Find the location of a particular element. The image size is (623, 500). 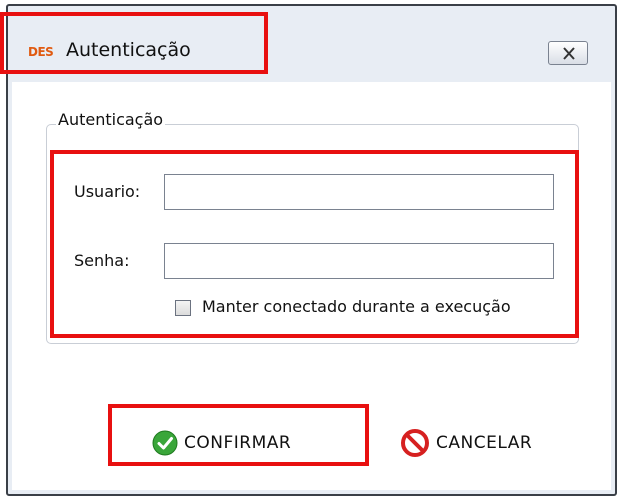

app-logo: DES is located at coordinates (41, 52).